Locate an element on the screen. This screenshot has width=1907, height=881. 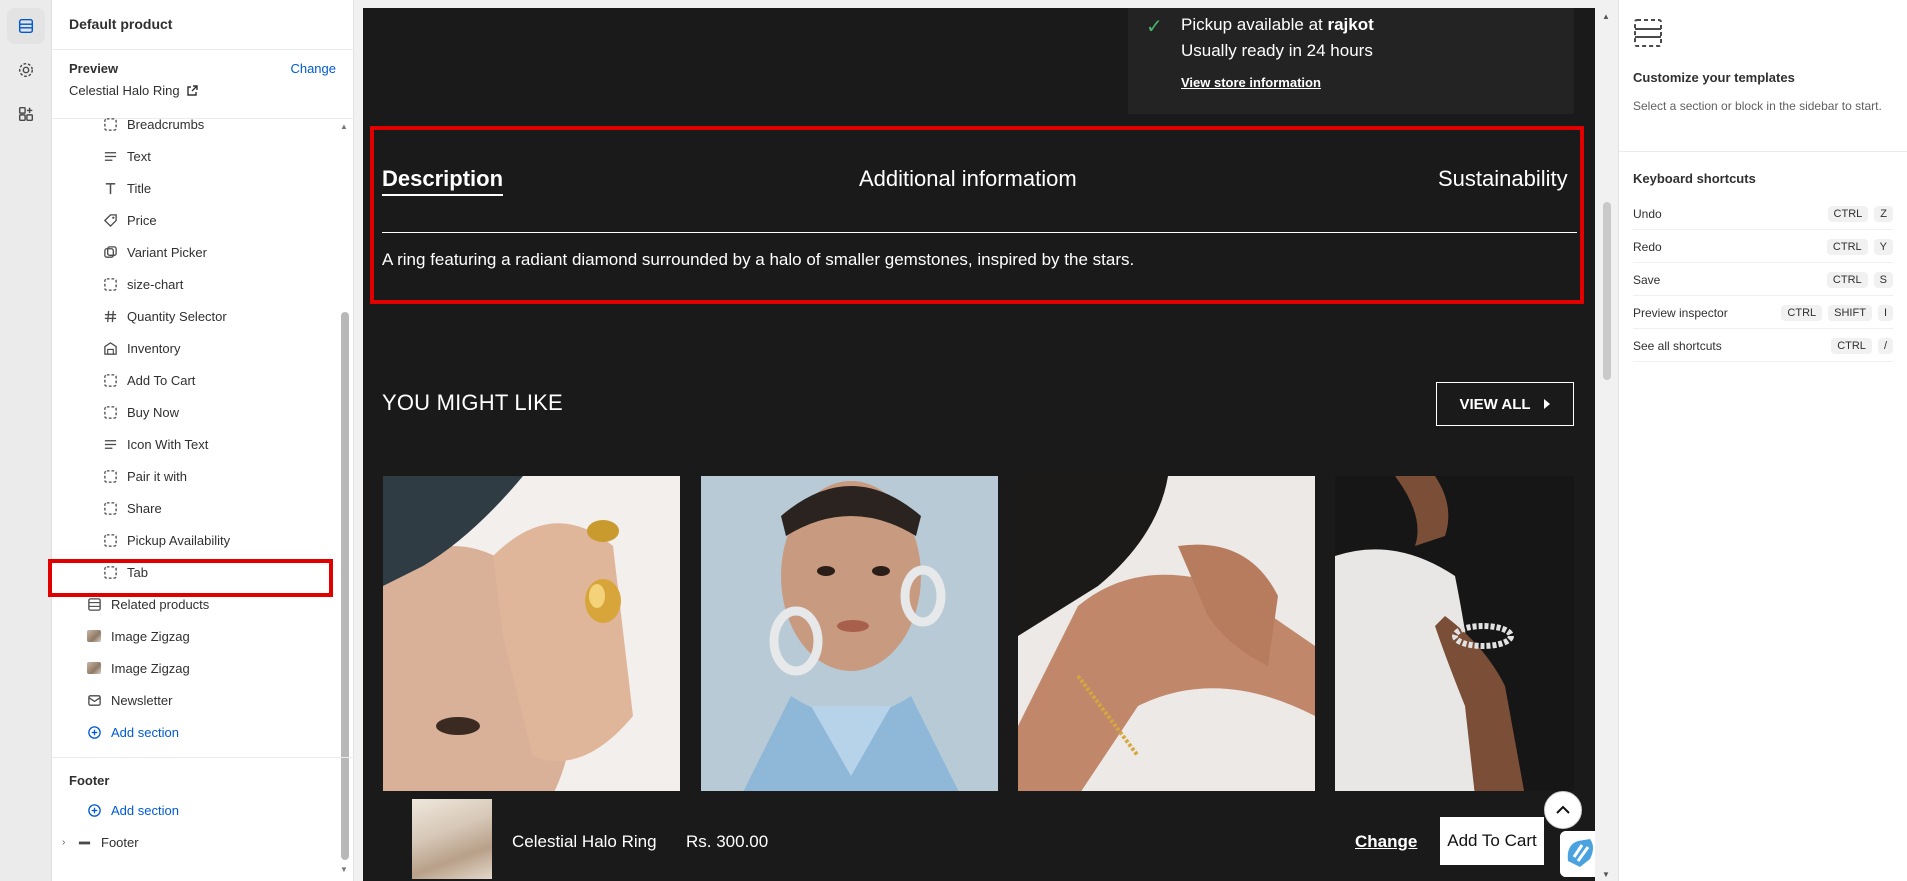
sections-nav-button is located at coordinates (26, 26).